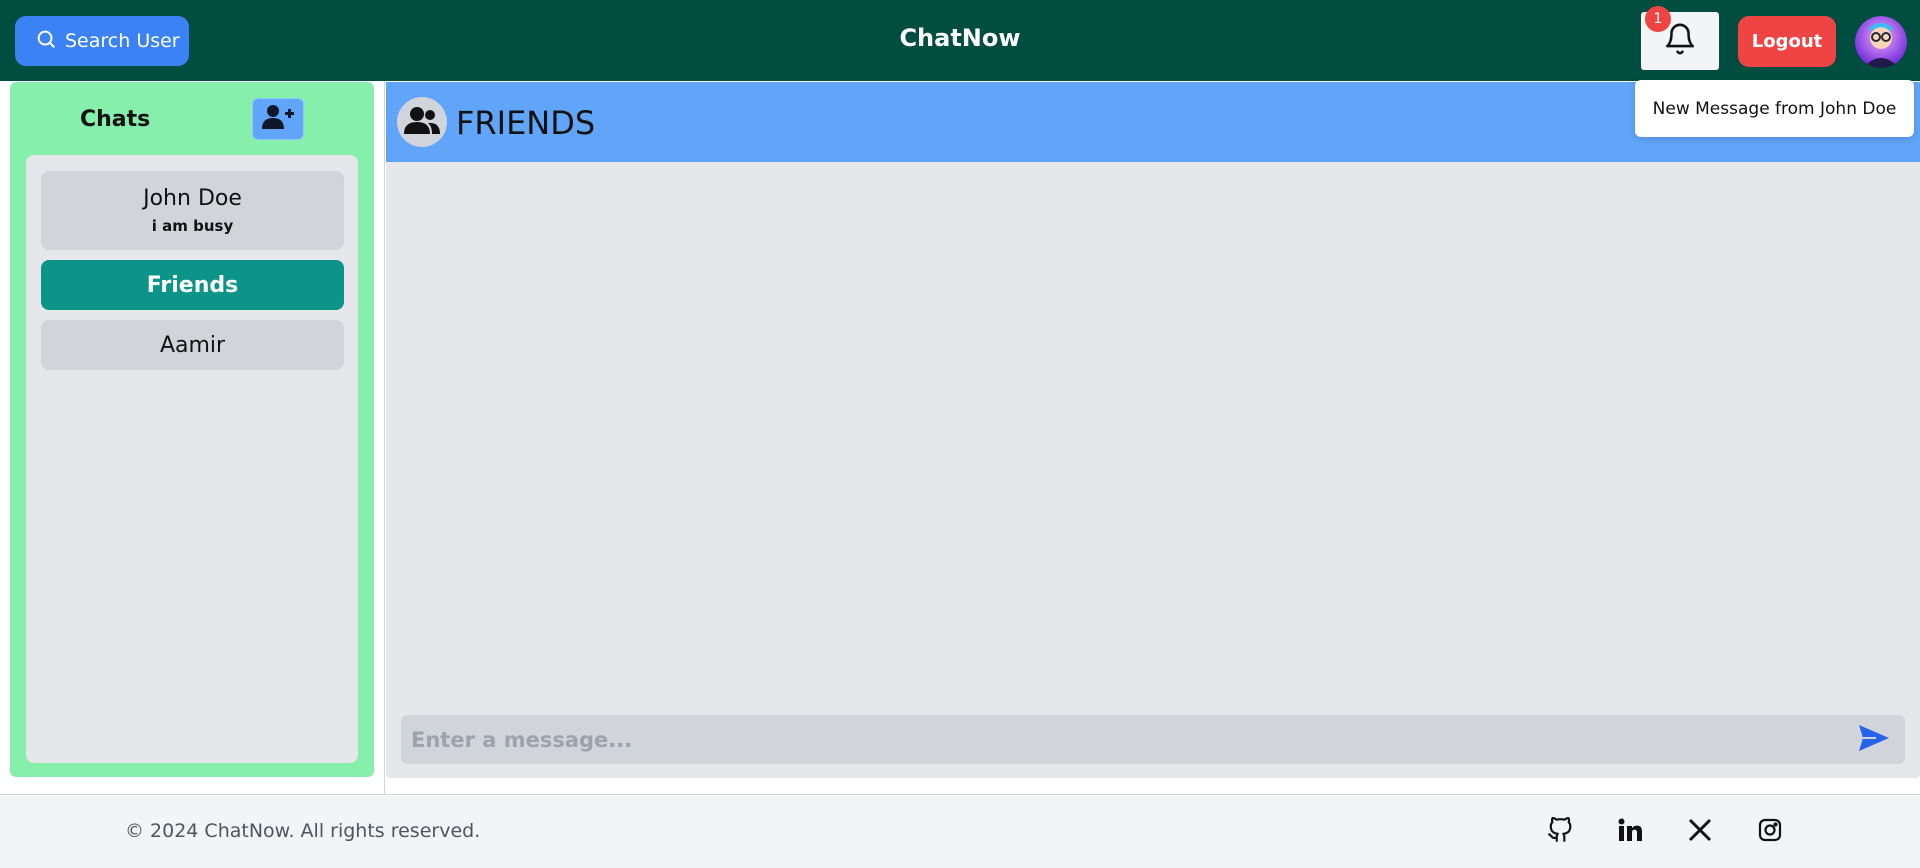 This screenshot has height=868, width=1920. Describe the element at coordinates (1153, 739) in the screenshot. I see `message-input` at that location.